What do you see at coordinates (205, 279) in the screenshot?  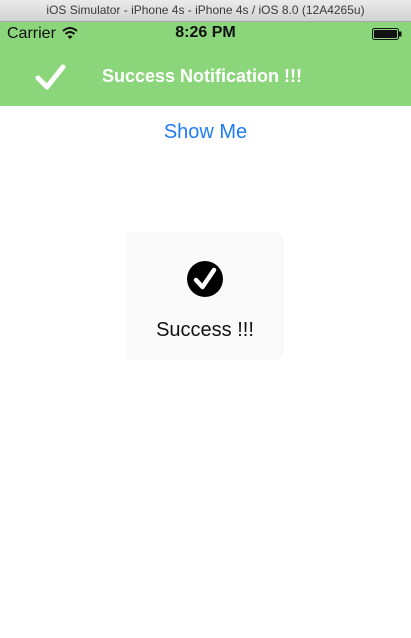 I see `check-circle-icon` at bounding box center [205, 279].